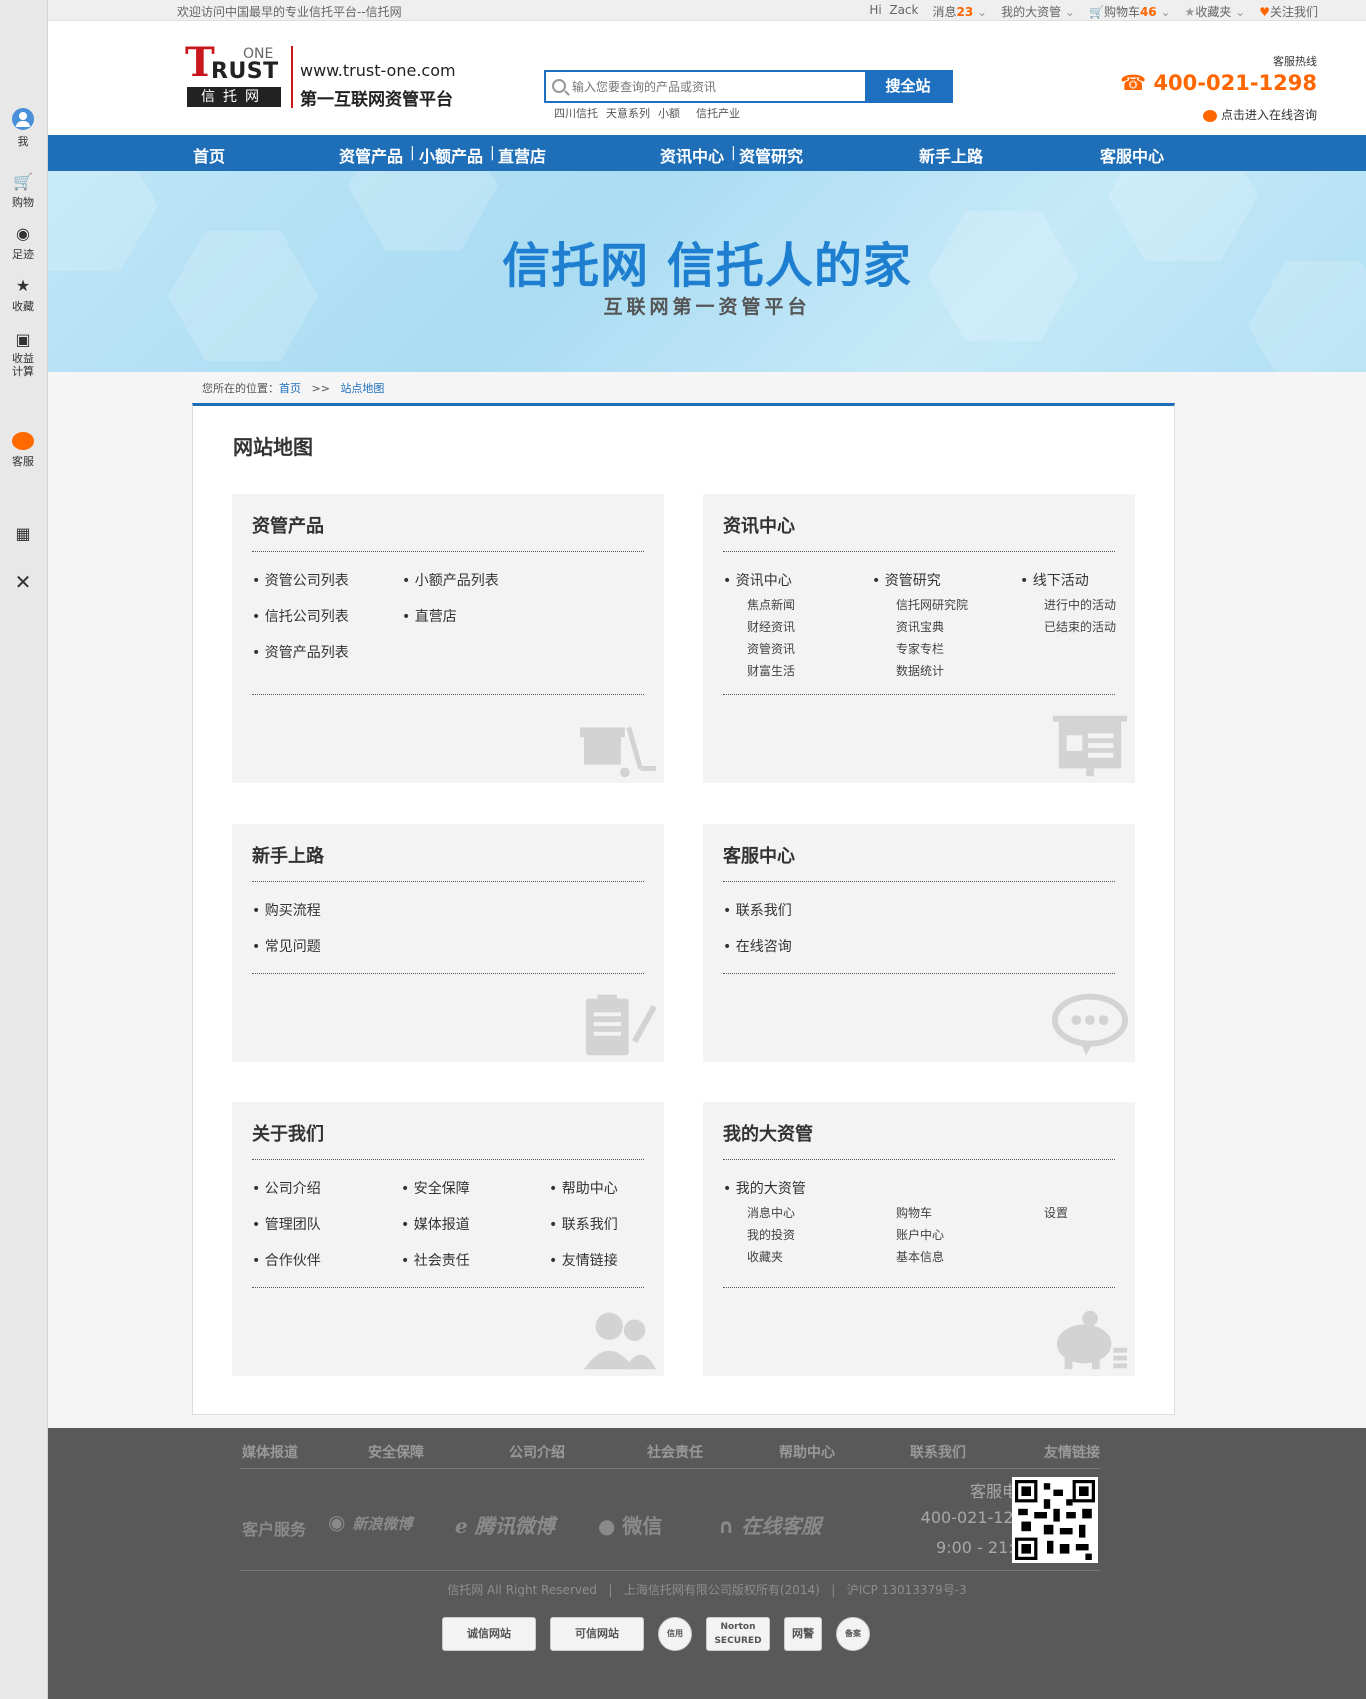  Describe the element at coordinates (235, 75) in the screenshot. I see `site-logo: T ONE RUST 信托网` at that location.